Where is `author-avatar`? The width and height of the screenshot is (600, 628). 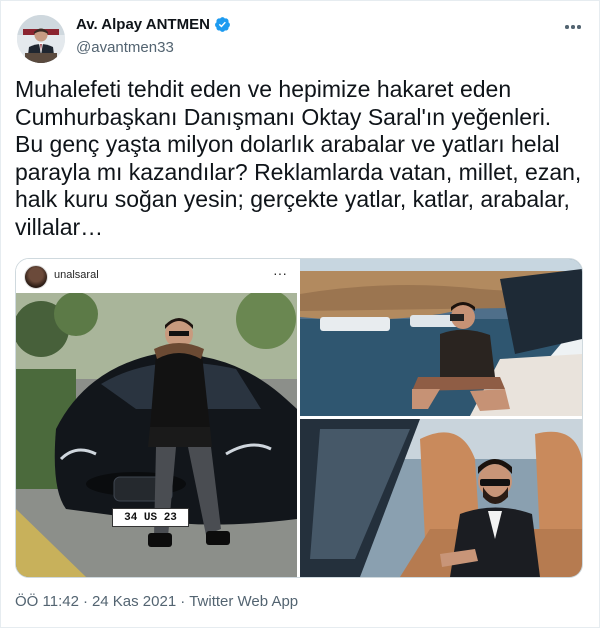 author-avatar is located at coordinates (41, 39).